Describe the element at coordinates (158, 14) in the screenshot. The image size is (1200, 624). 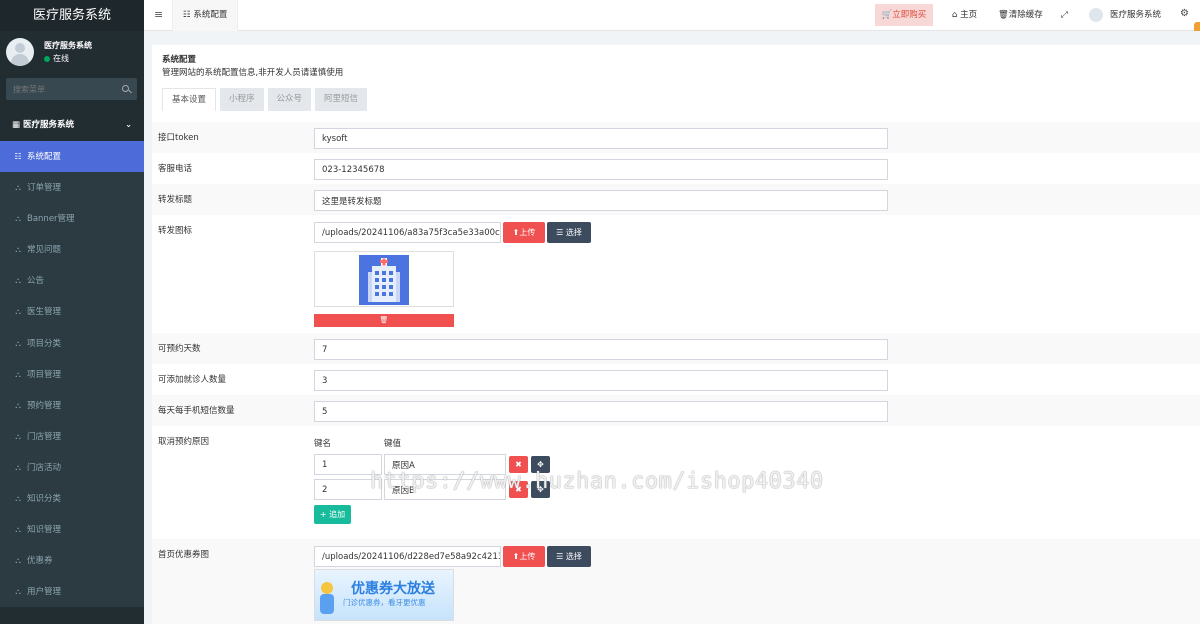
I see `hamburger-icon: ≡` at that location.